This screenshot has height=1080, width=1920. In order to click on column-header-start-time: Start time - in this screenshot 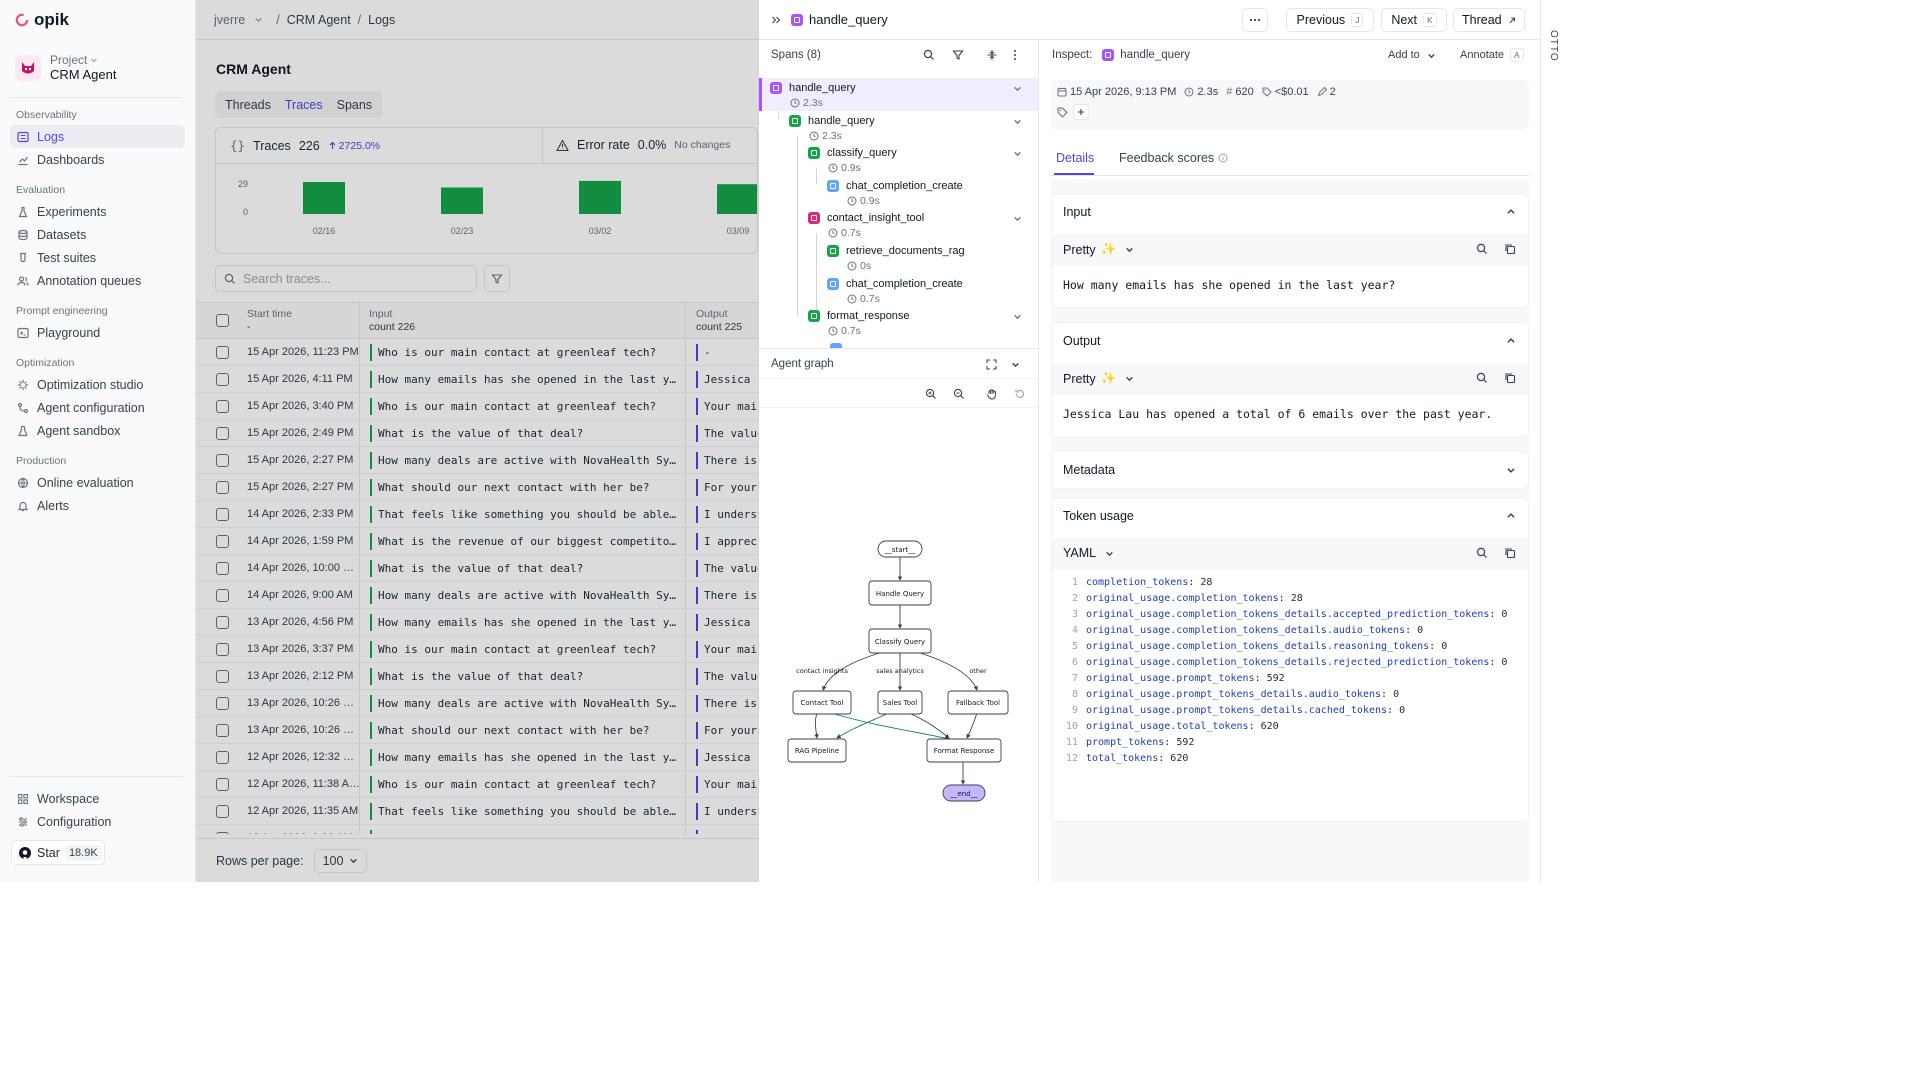, I will do `click(269, 321)`.